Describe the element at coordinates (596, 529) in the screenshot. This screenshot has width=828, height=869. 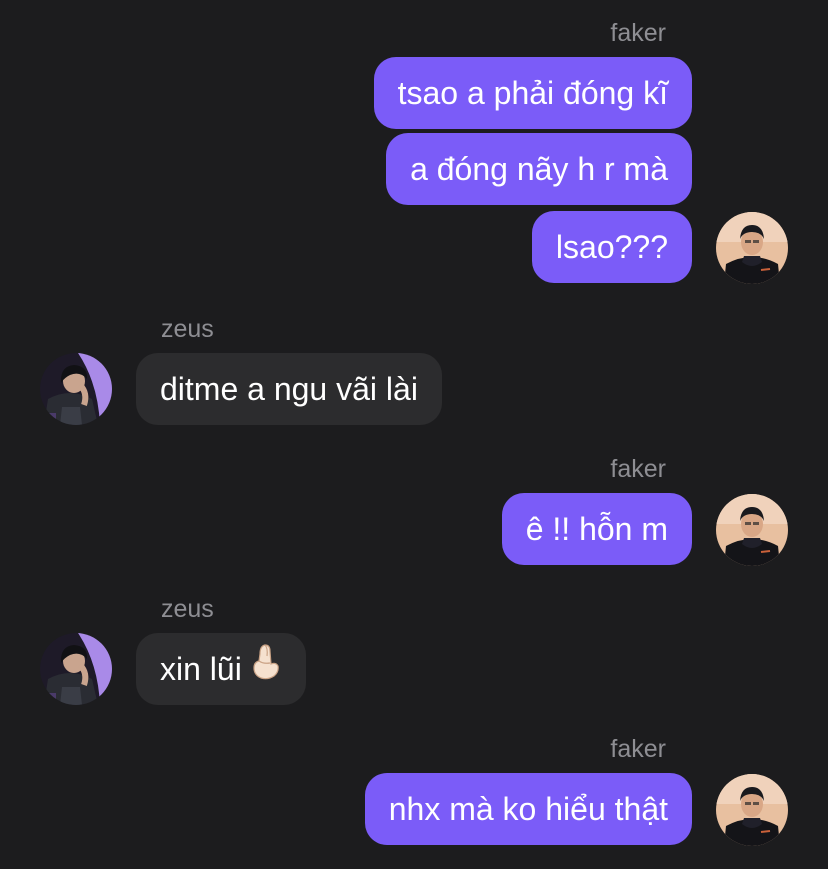
I see `message-bubble-outgoing: ê !! hỗn m` at that location.